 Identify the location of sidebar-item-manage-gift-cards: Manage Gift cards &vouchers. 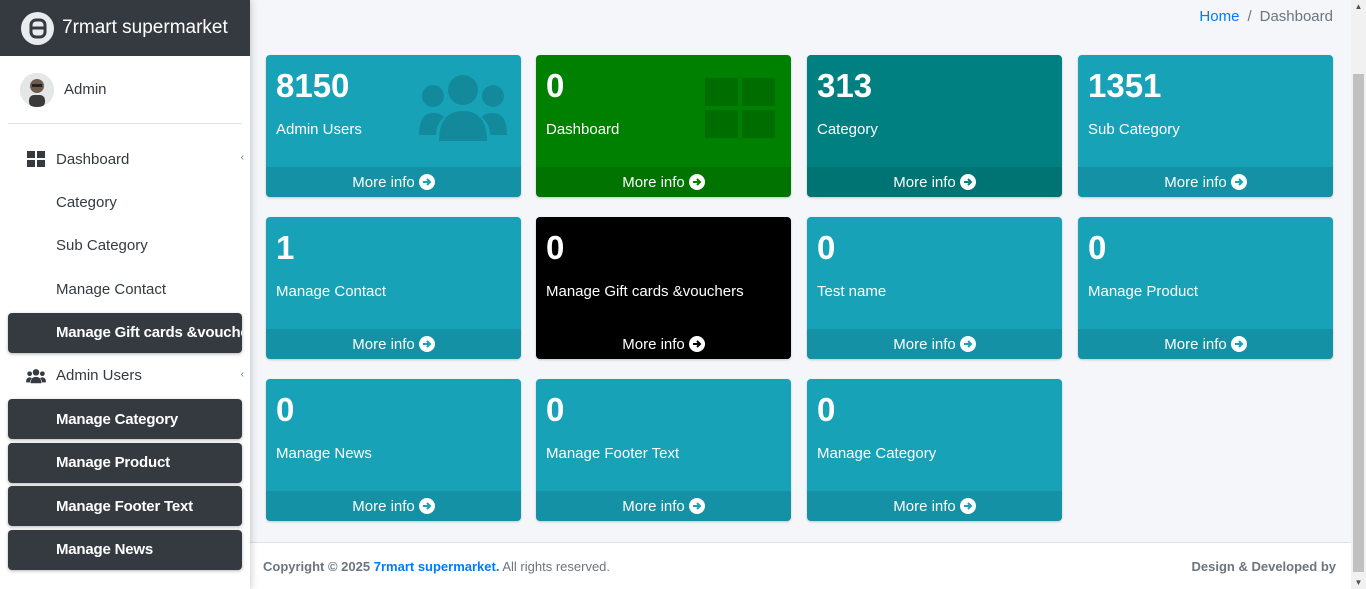
(125, 332).